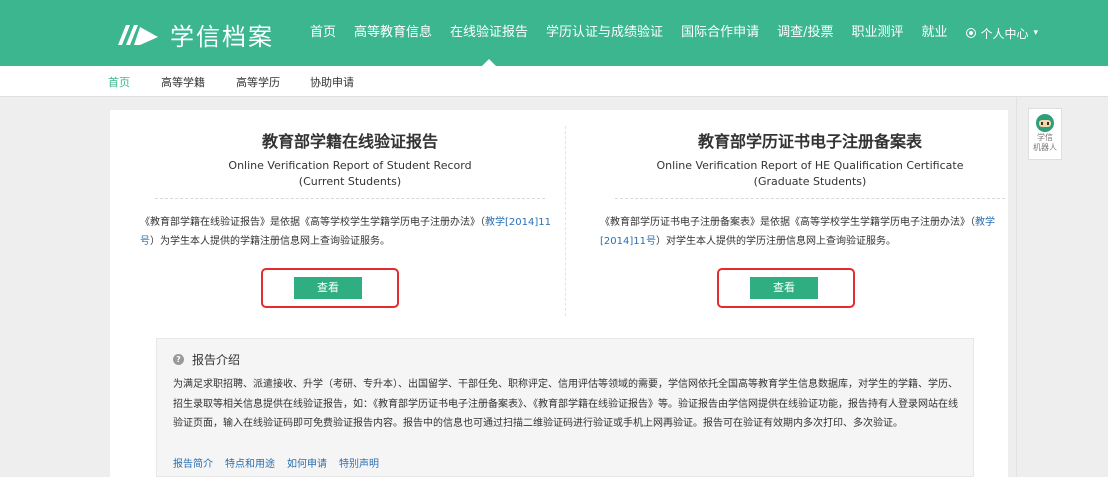  I want to click on nav-item-career-test: 职业测评, so click(877, 33).